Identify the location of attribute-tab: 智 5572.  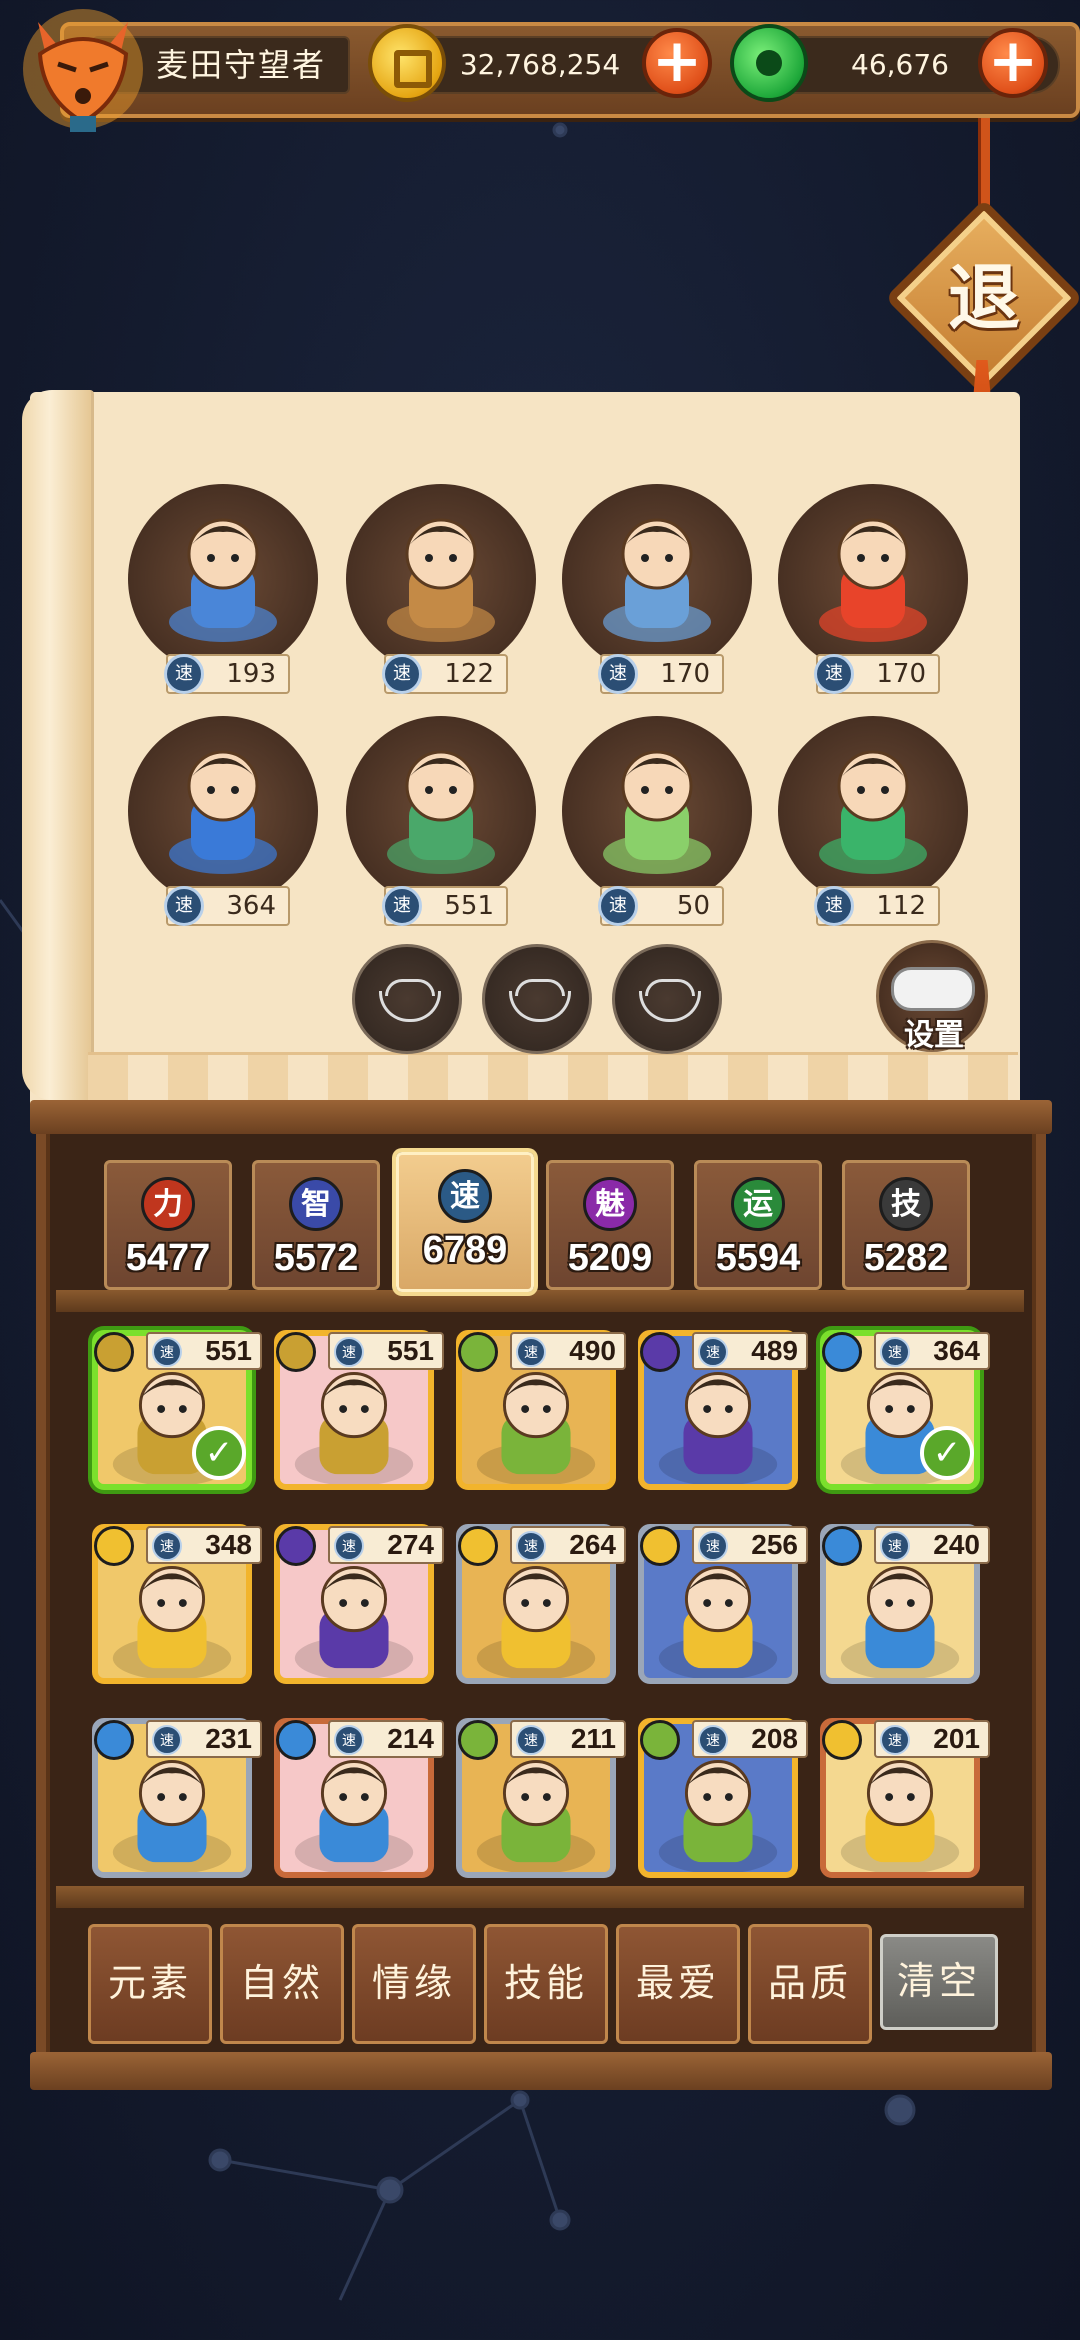
(316, 1225).